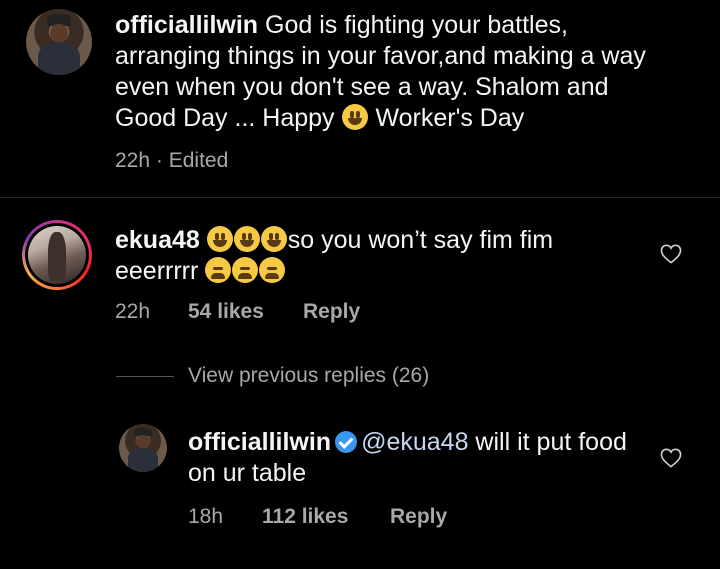  I want to click on reply-author-avatar, so click(143, 448).